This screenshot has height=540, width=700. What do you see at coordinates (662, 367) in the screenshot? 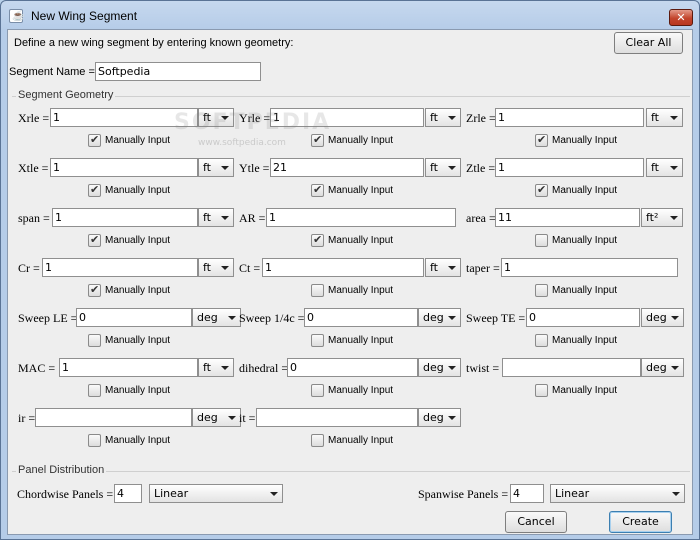
I see `twist-unit-select: deg` at bounding box center [662, 367].